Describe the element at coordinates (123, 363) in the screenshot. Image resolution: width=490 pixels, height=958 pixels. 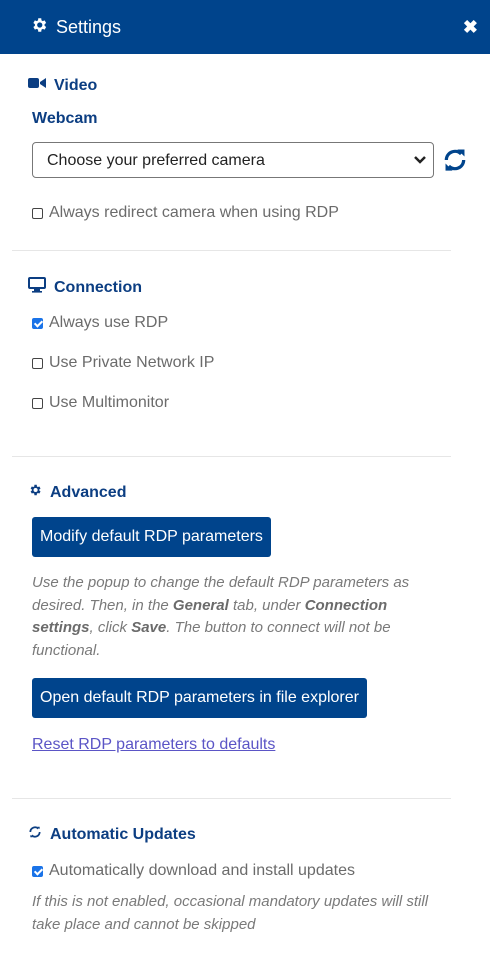
I see `private-network-ip-checkbox: Use Private Network IP` at that location.